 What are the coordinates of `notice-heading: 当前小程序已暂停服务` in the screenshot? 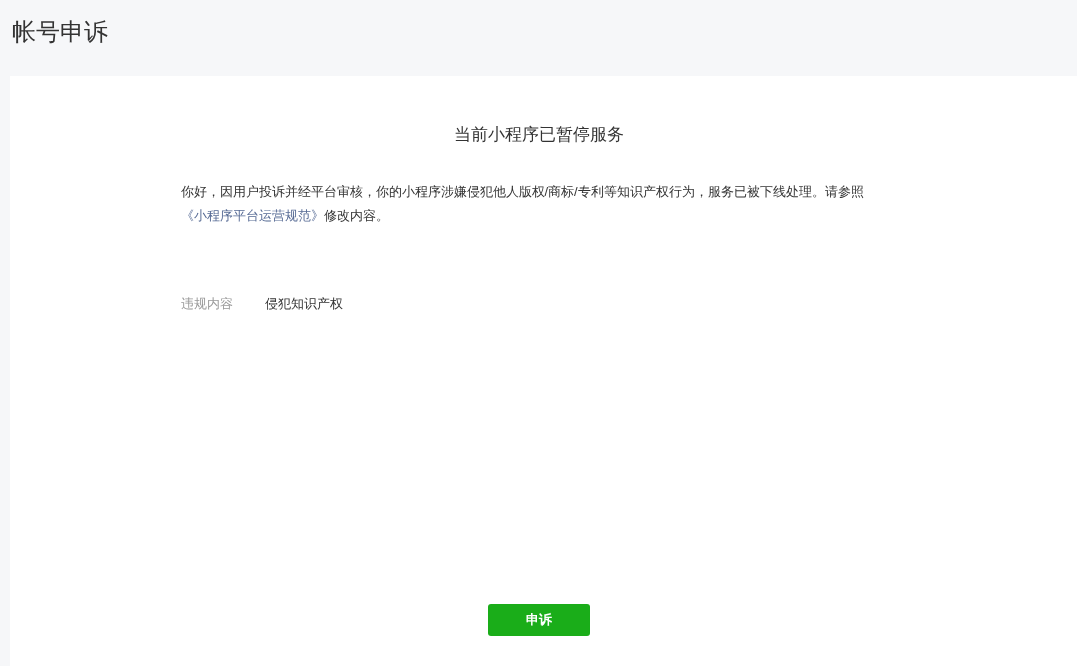 It's located at (538, 135).